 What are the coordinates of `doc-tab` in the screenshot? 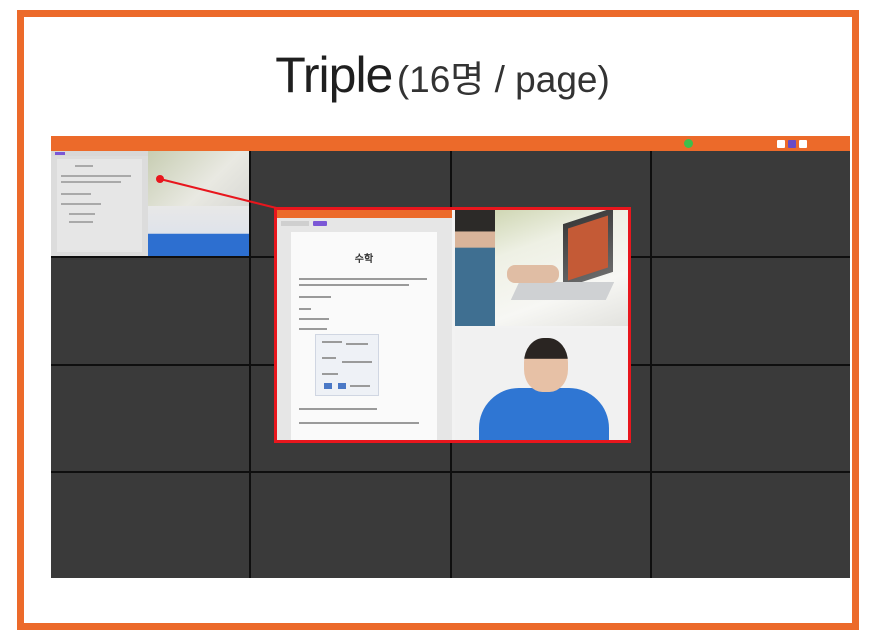 It's located at (320, 223).